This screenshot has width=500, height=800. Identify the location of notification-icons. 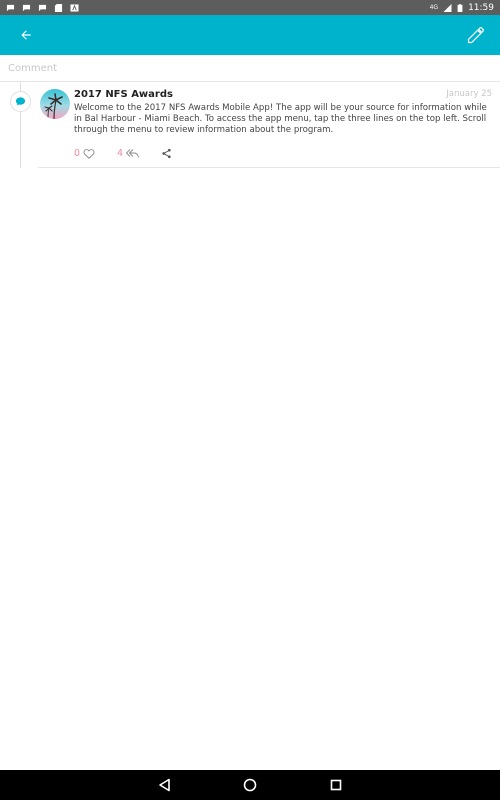
(42, 7).